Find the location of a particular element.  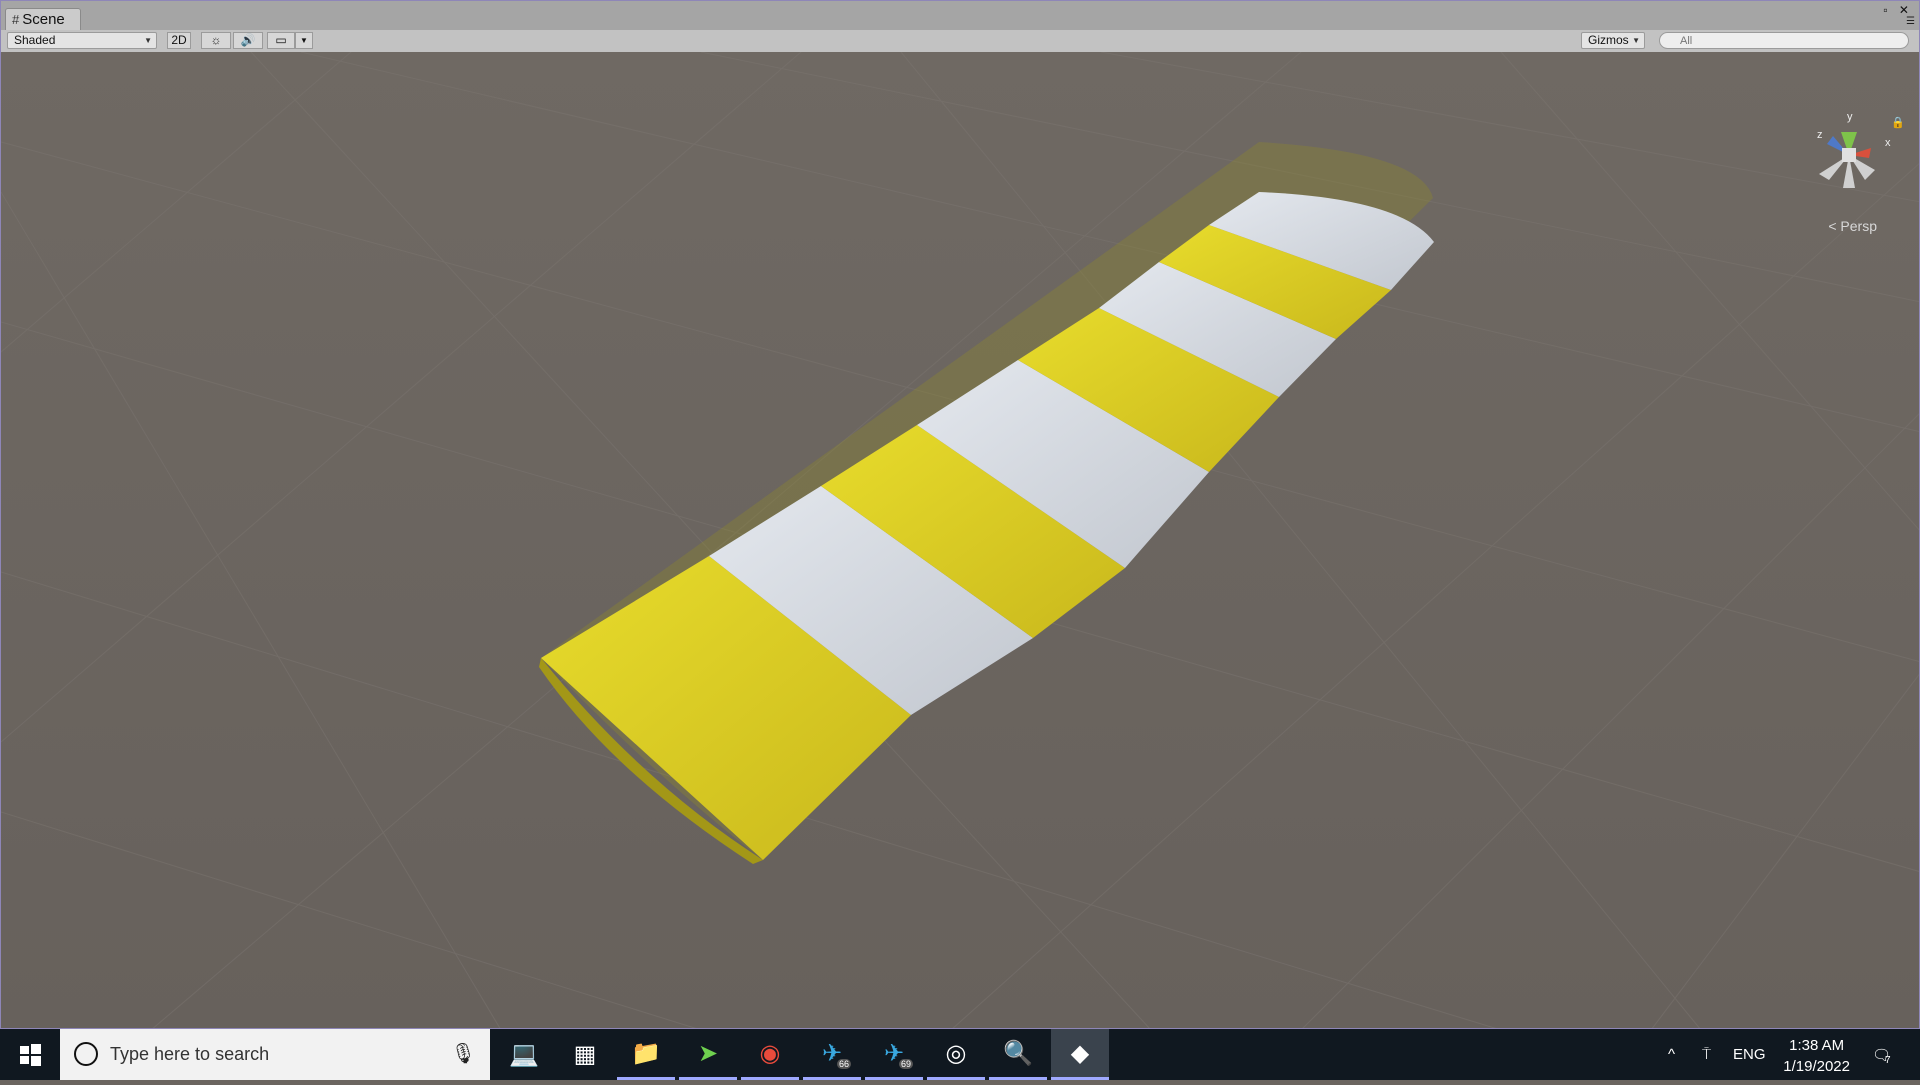

taskbar-app-send: ➤ is located at coordinates (708, 1054).